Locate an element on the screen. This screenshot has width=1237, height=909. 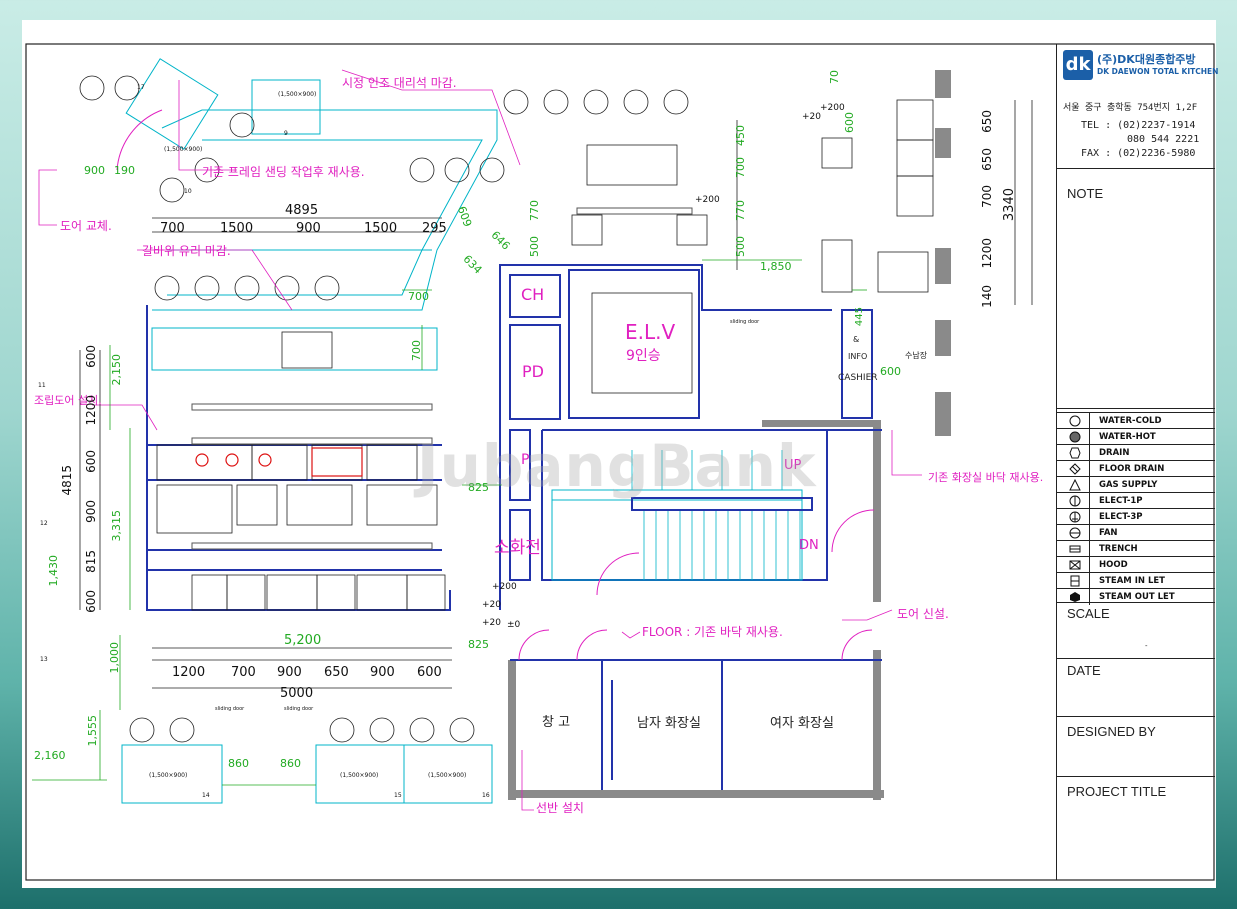
dim-mid-1: 700 is located at coordinates (740, 167).